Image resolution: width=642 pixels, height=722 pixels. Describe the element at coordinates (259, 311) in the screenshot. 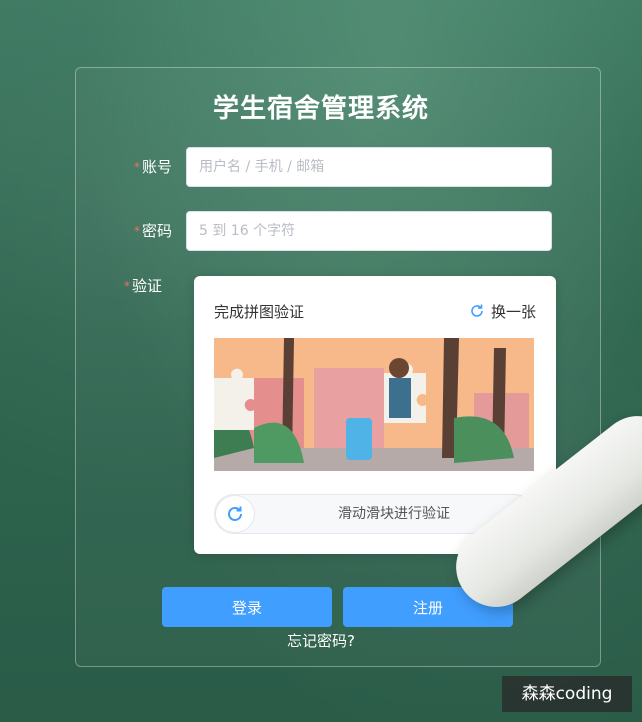

I see `captcha-title: 完成拼图验证` at that location.